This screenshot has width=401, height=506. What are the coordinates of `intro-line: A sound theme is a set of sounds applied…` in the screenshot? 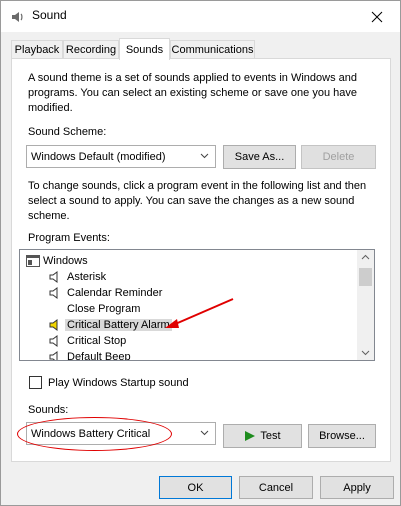 It's located at (192, 78).